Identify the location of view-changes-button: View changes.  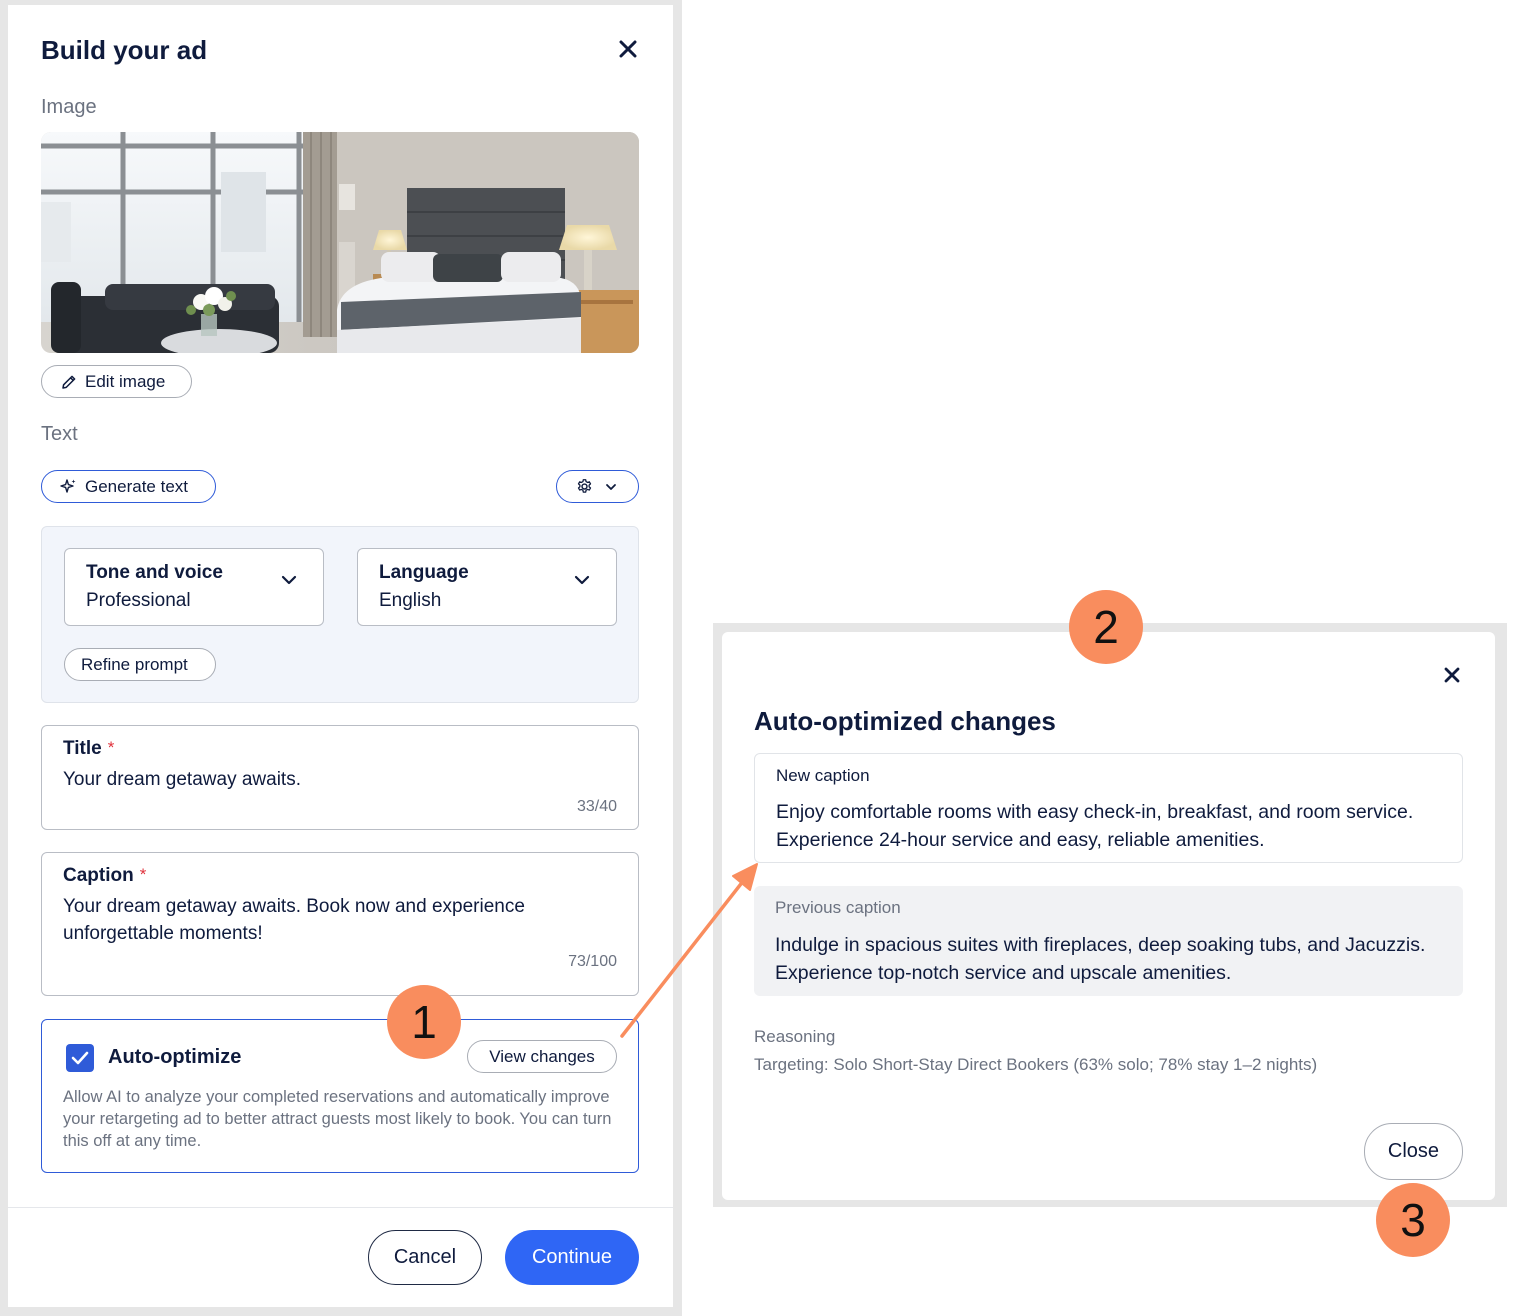
(542, 1056).